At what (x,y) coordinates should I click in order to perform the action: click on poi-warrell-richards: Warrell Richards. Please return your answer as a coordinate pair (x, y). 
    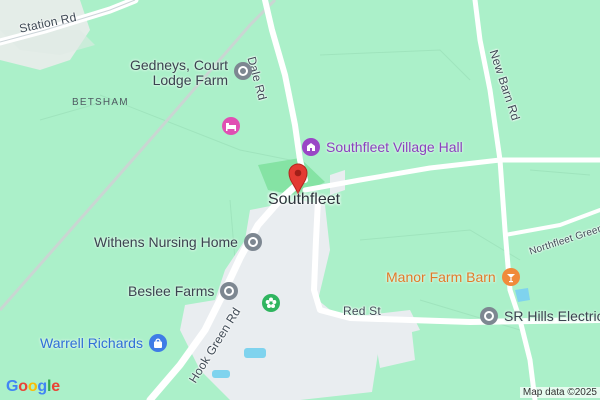
    Looking at the image, I should click on (103, 343).